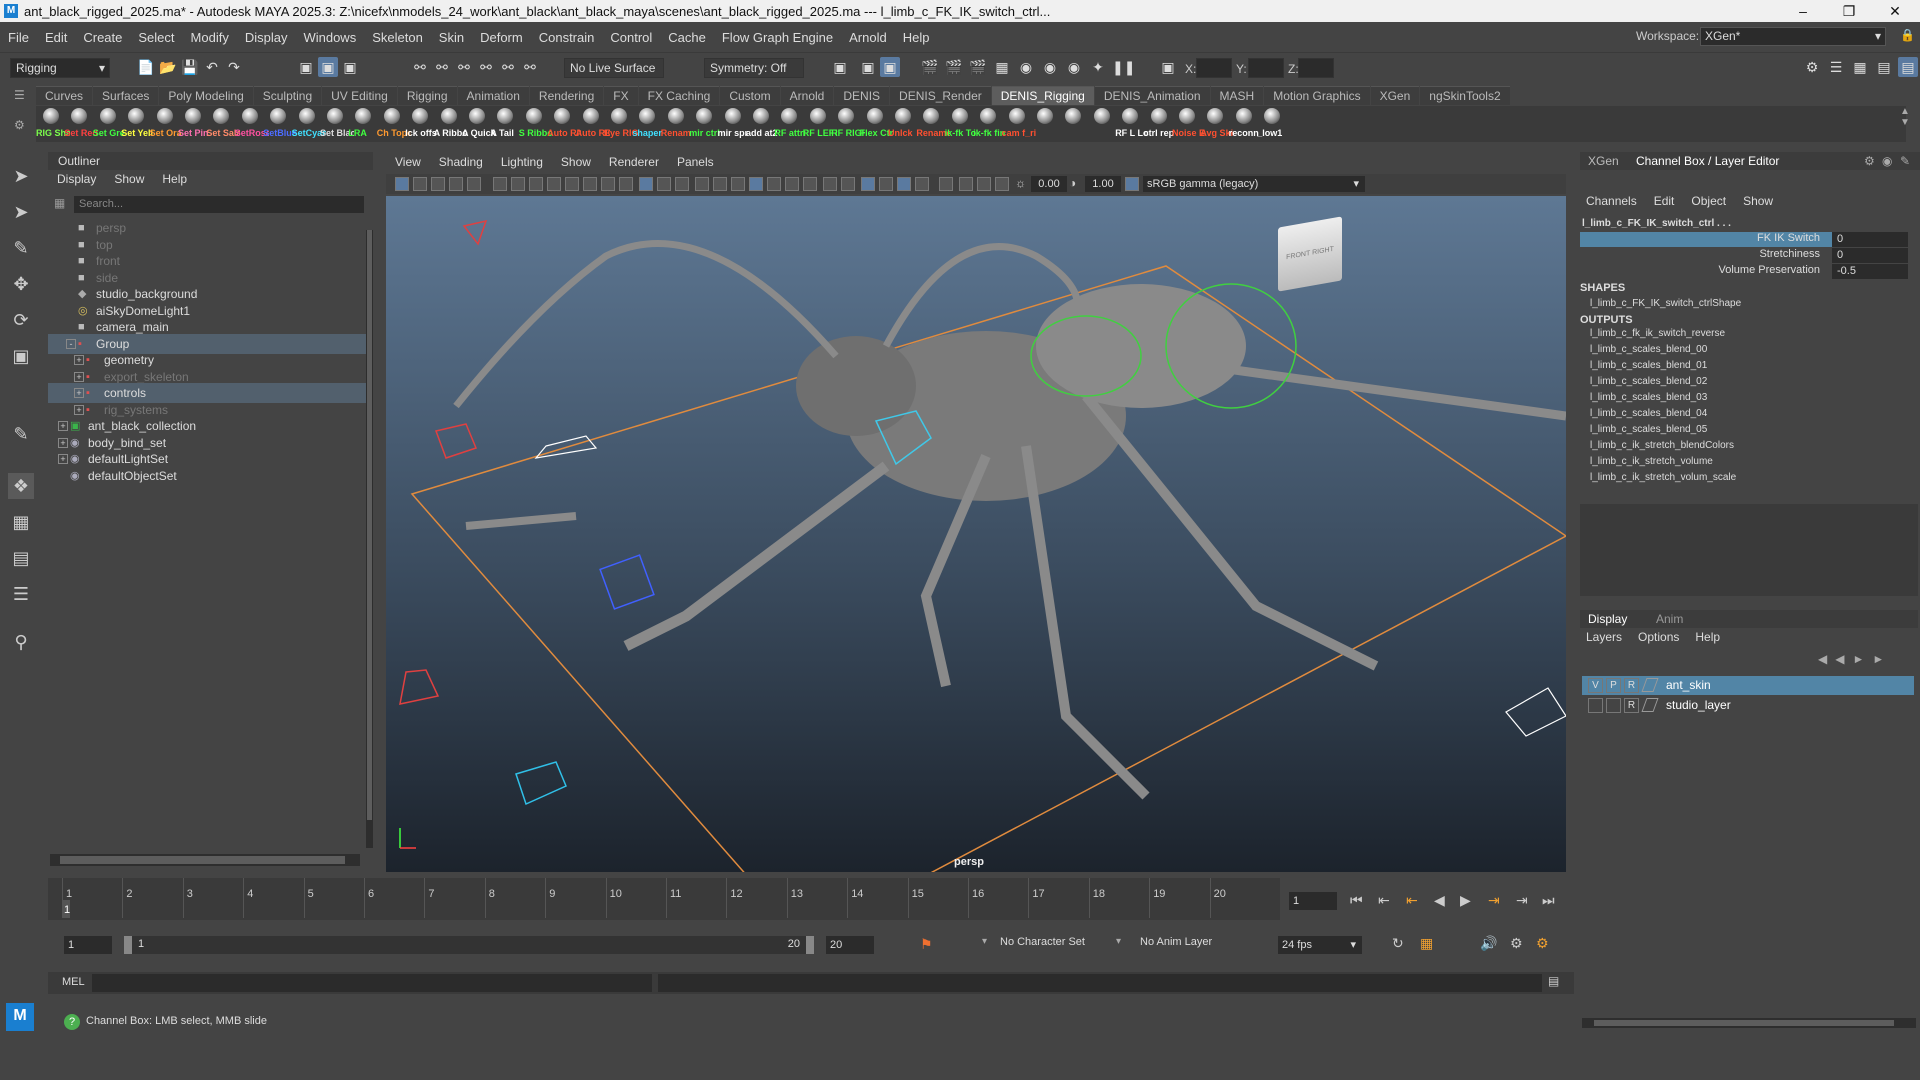  Describe the element at coordinates (223, 124) in the screenshot. I see `shelf-button: Set Sala` at that location.